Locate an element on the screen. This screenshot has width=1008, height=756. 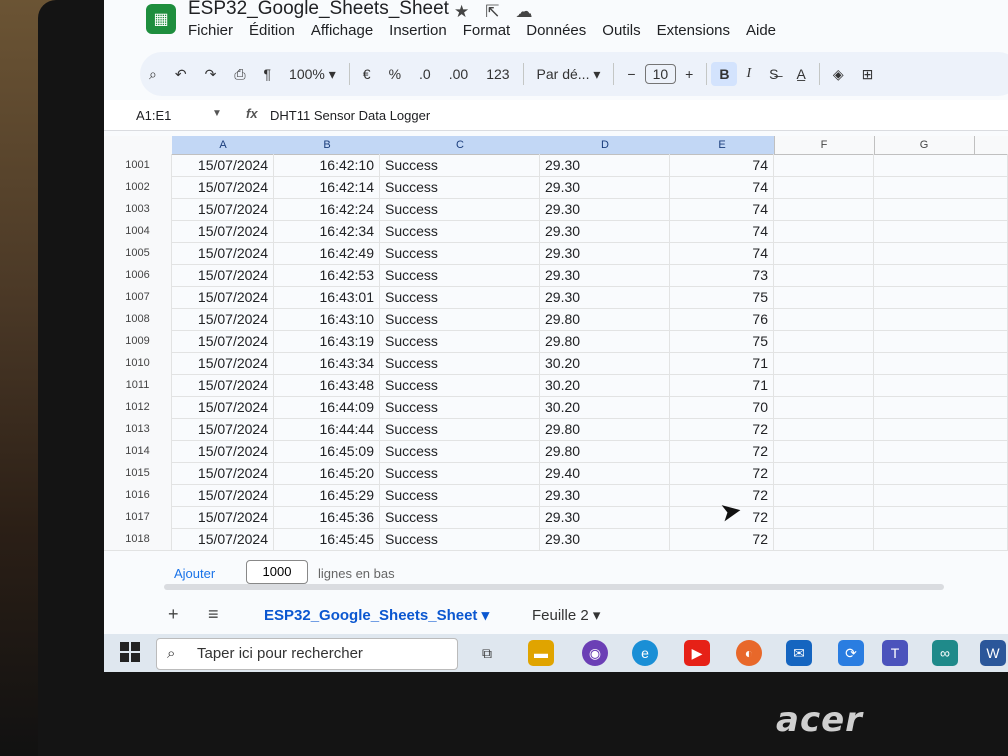
row-number: 1009 is located at coordinates (138, 341).